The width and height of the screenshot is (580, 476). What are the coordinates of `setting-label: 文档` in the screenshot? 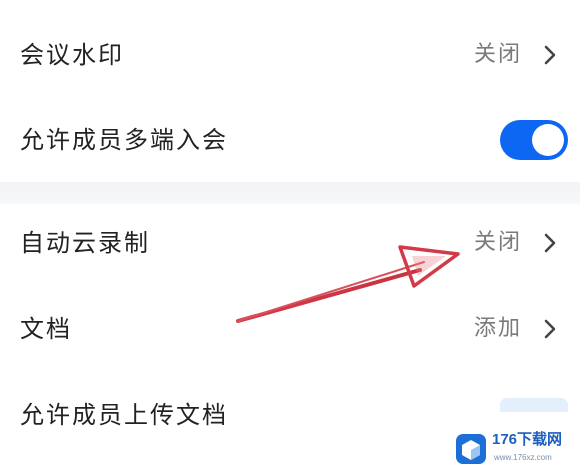 It's located at (46, 329).